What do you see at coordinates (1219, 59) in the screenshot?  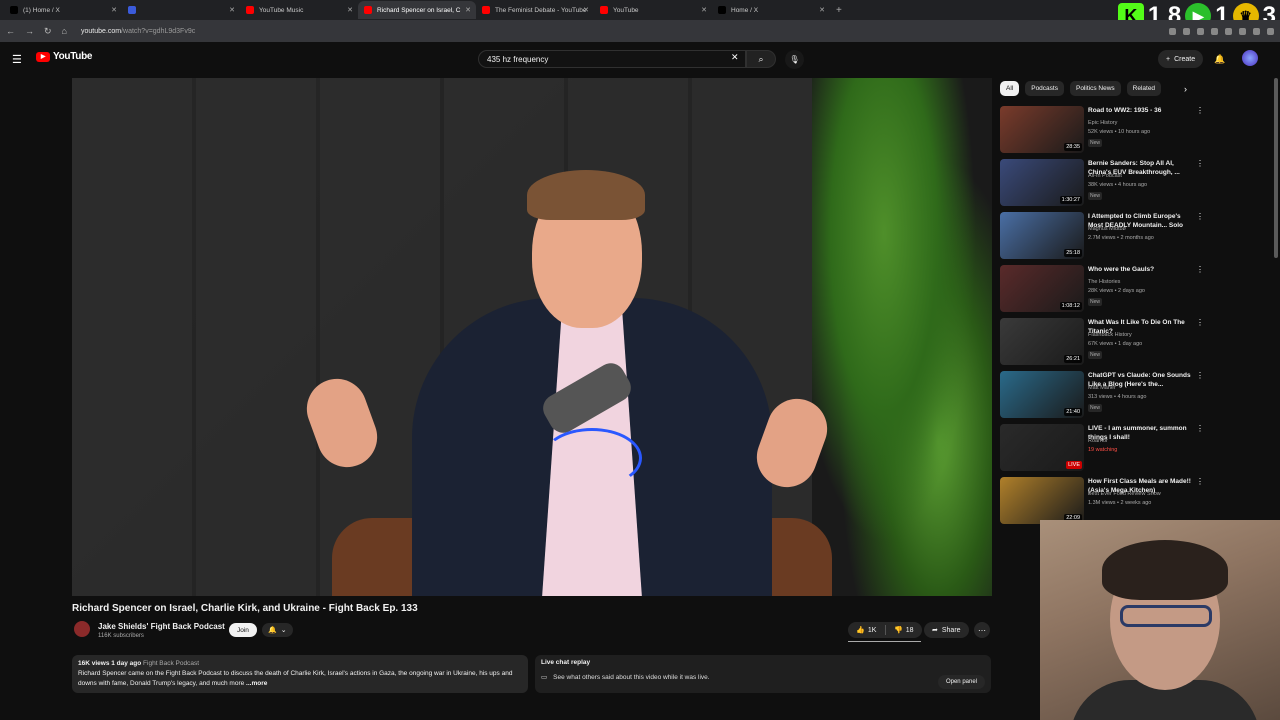 I see `notifications-icon: 🔔` at bounding box center [1219, 59].